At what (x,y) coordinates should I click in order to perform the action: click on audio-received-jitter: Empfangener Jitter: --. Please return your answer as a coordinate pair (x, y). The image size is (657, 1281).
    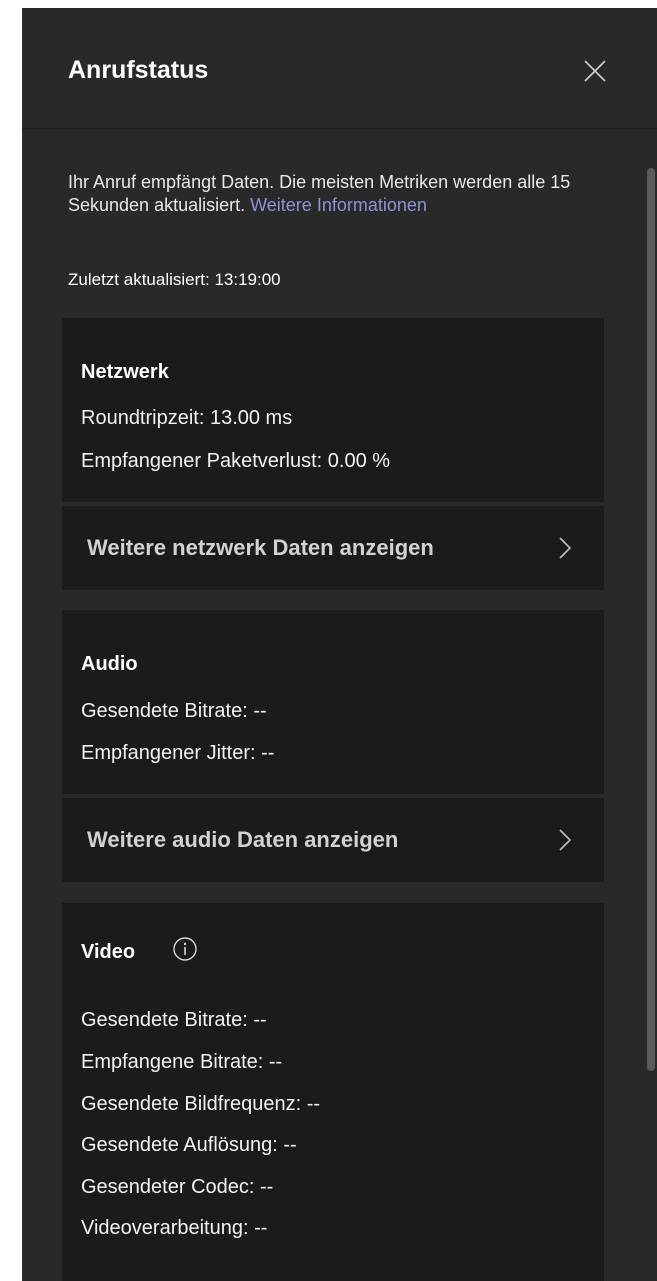
    Looking at the image, I should click on (178, 753).